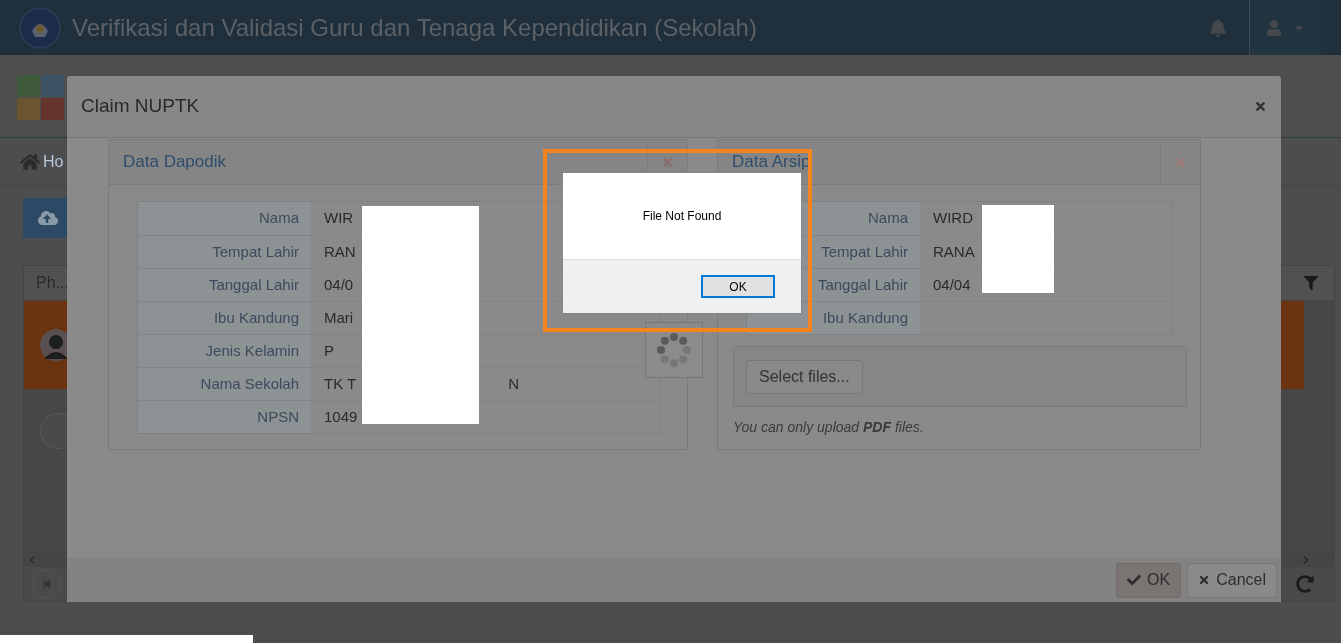 This screenshot has height=643, width=1341. What do you see at coordinates (30, 161) in the screenshot?
I see `home-icon` at bounding box center [30, 161].